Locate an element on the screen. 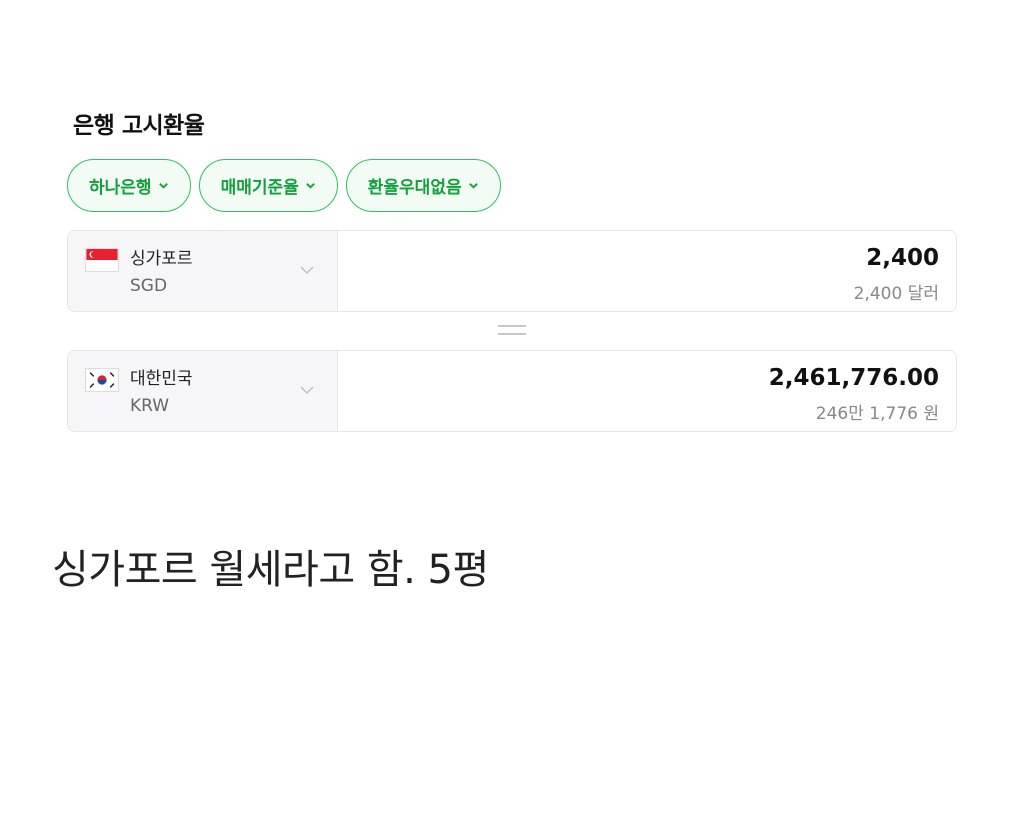  to-currency-row: 대한민국 KRW 2,461,776.00 246만 1,776 원 is located at coordinates (512, 391).